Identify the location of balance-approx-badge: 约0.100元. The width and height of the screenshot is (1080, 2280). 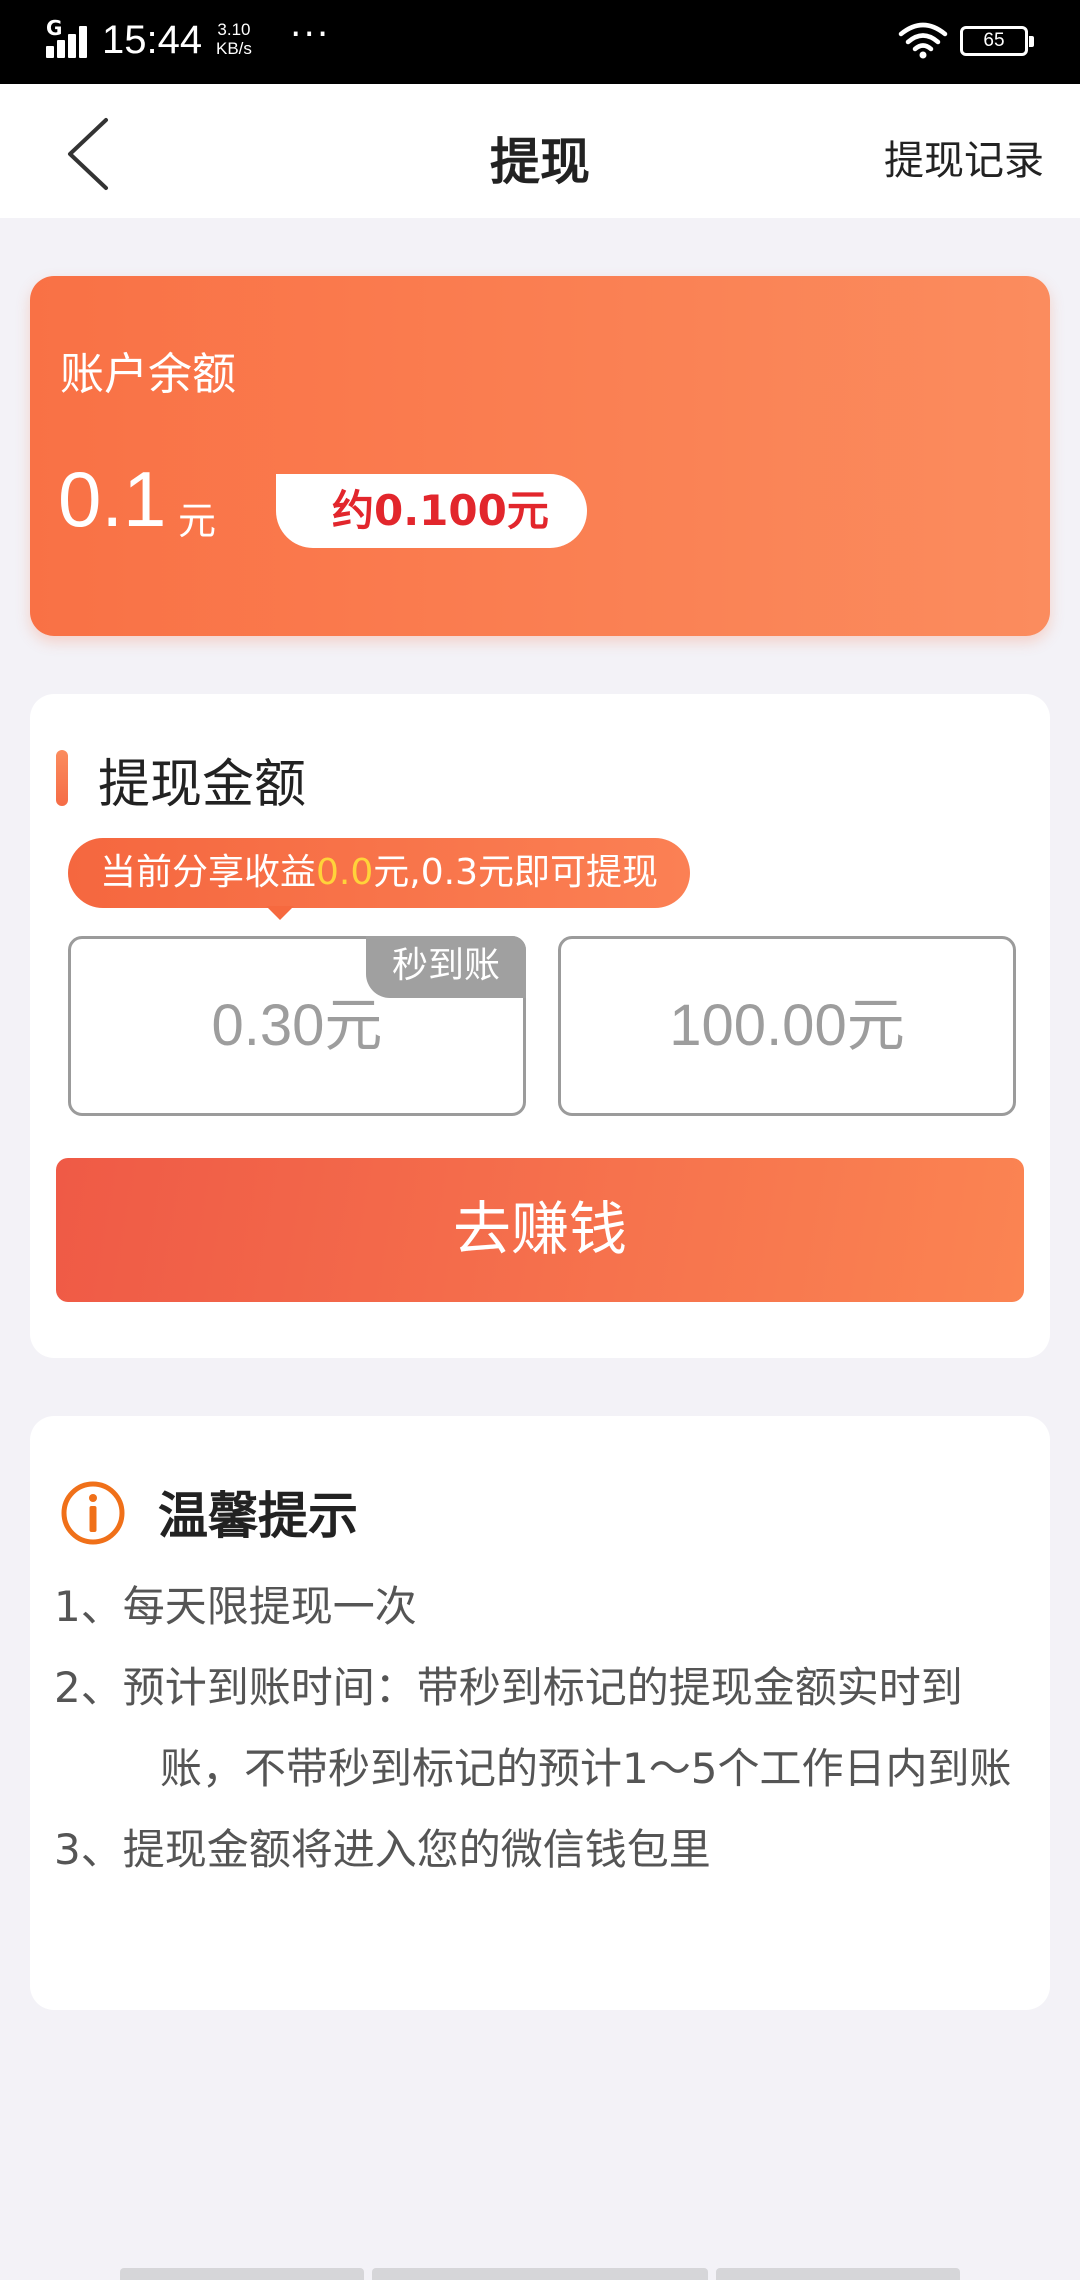
(431, 511).